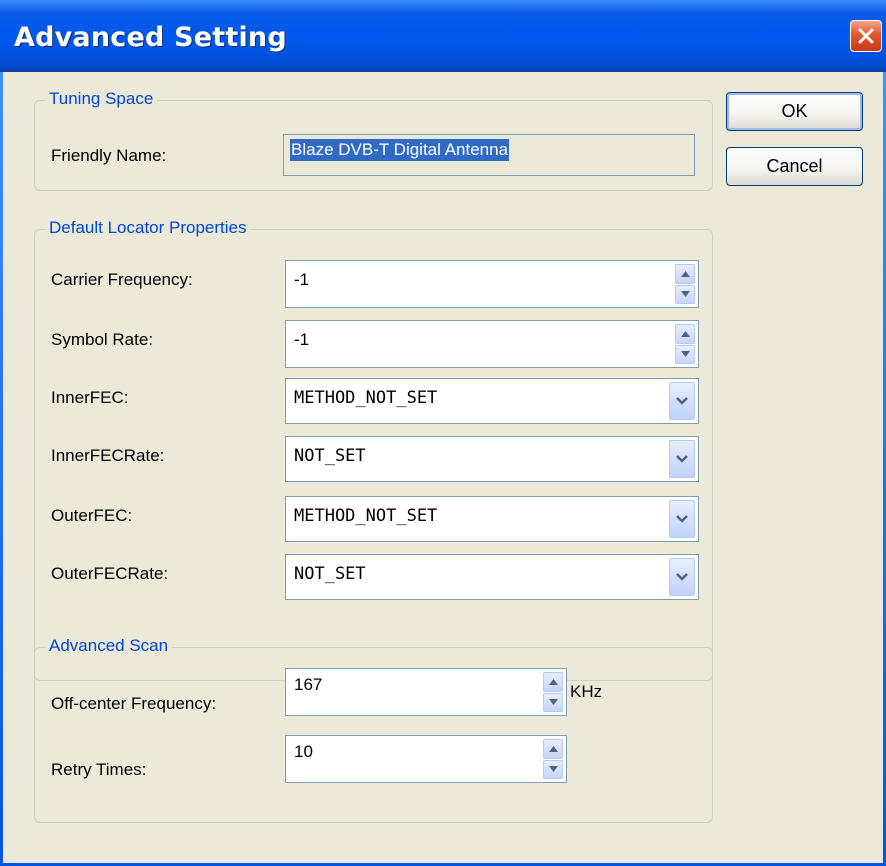  What do you see at coordinates (92, 515) in the screenshot?
I see `outer-fec-label: OuterFEC:` at bounding box center [92, 515].